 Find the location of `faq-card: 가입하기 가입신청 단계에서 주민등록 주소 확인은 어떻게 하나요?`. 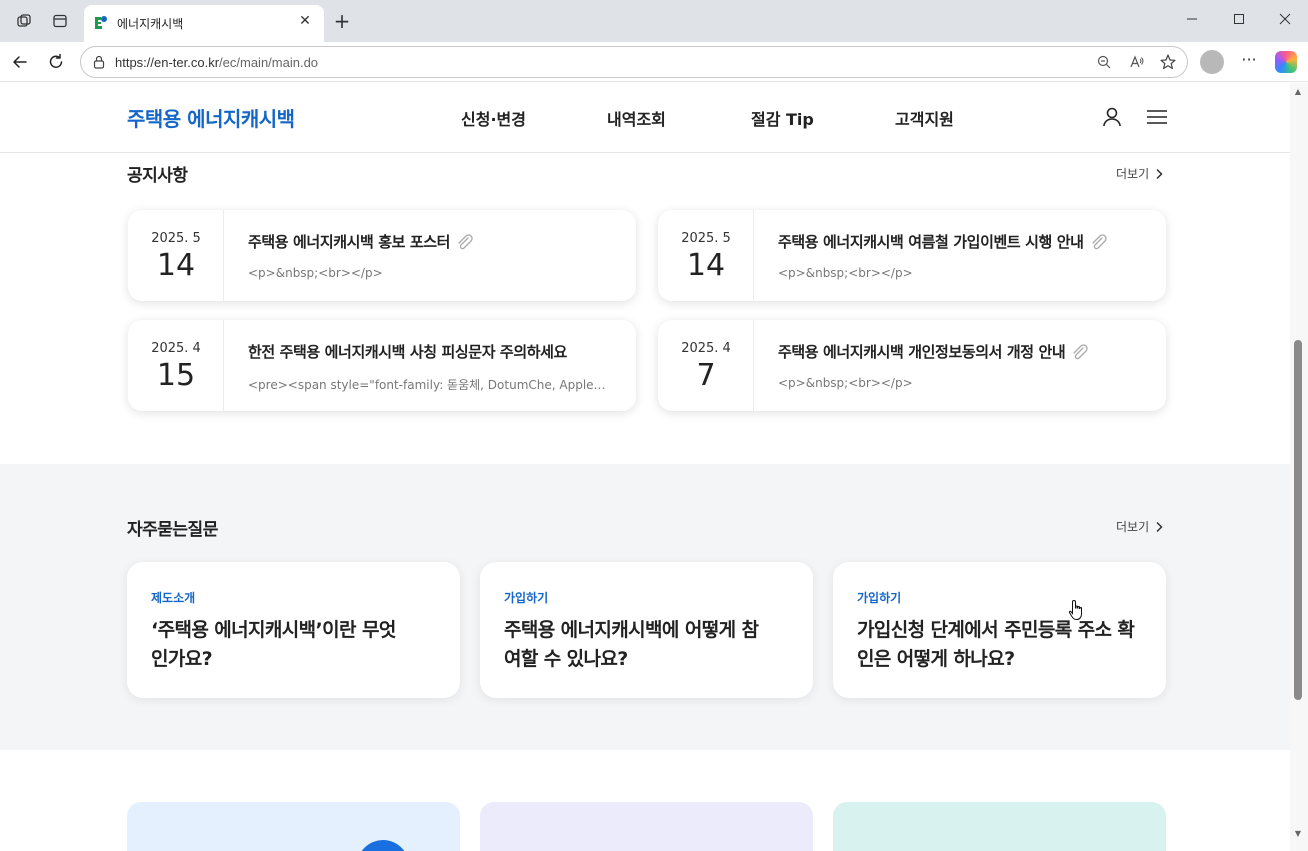

faq-card: 가입하기 가입신청 단계에서 주민등록 주소 확인은 어떻게 하나요? is located at coordinates (999, 630).